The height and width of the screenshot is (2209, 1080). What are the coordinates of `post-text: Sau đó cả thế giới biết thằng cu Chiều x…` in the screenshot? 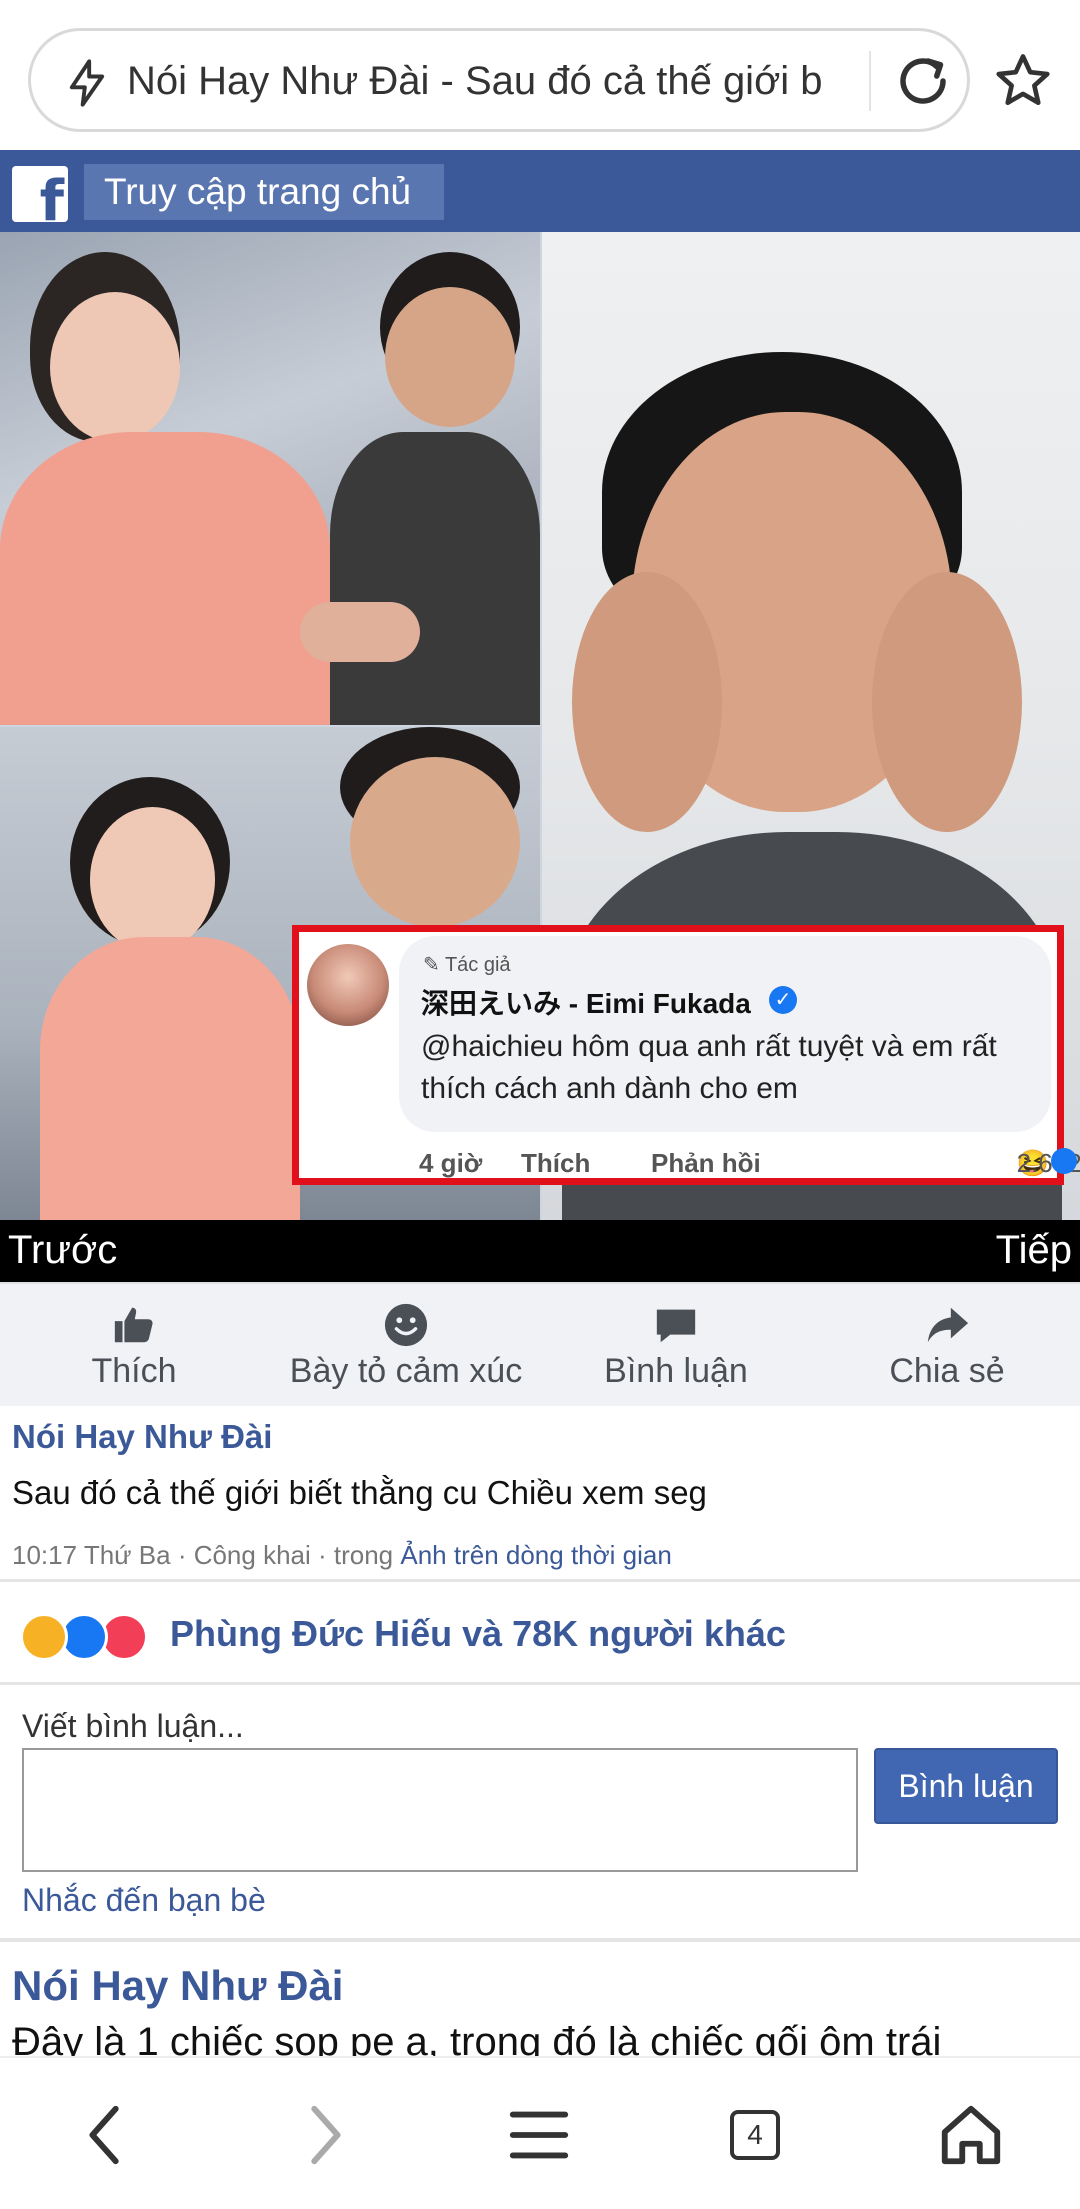 It's located at (359, 1492).